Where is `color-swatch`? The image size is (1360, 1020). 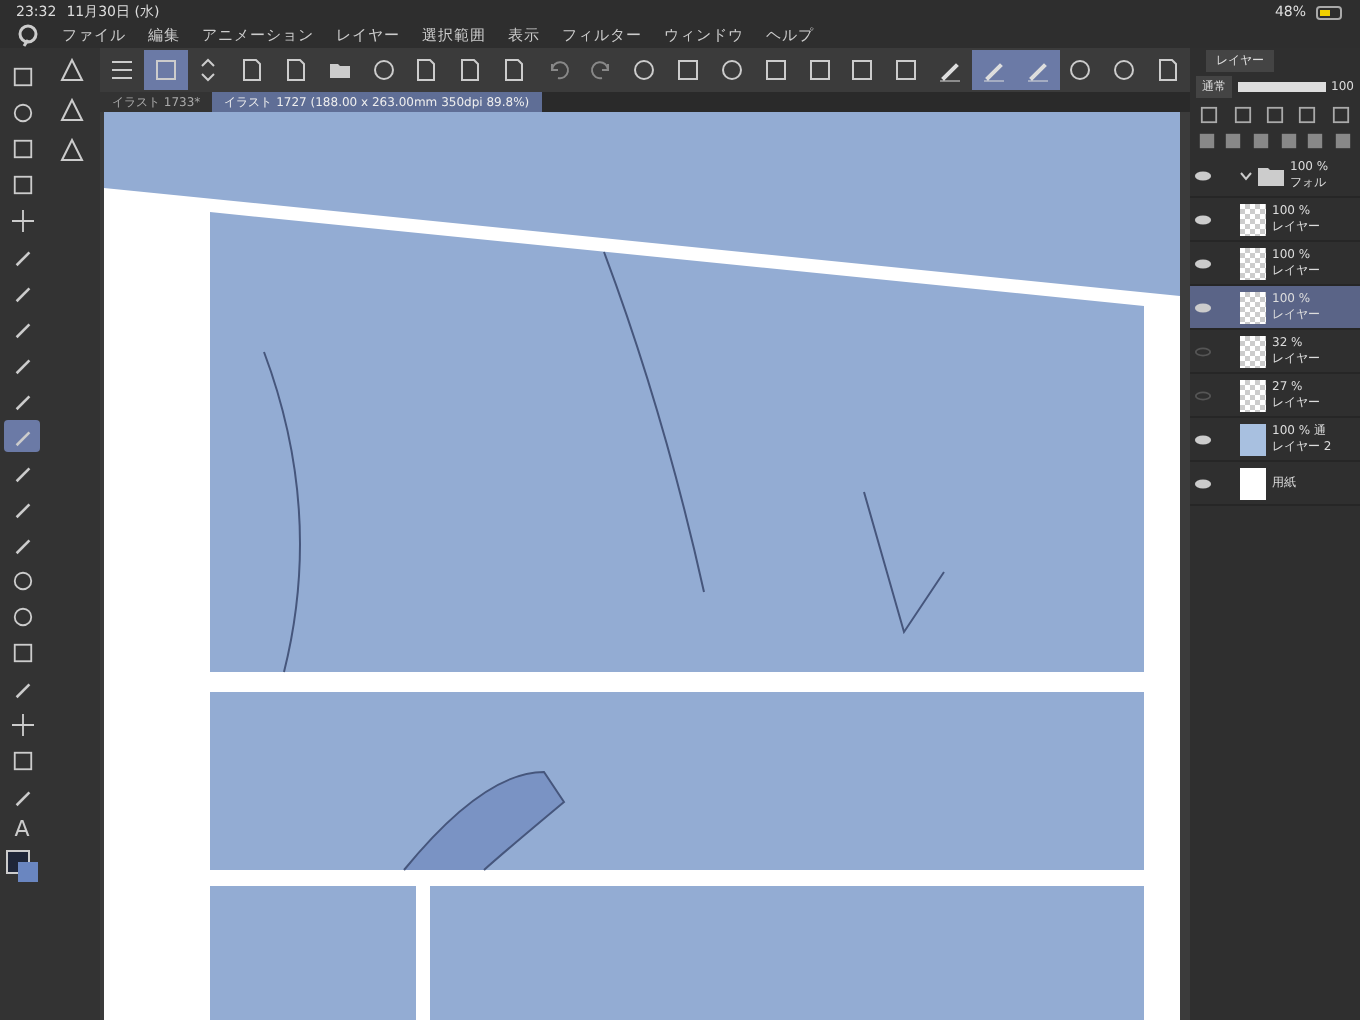 color-swatch is located at coordinates (22, 866).